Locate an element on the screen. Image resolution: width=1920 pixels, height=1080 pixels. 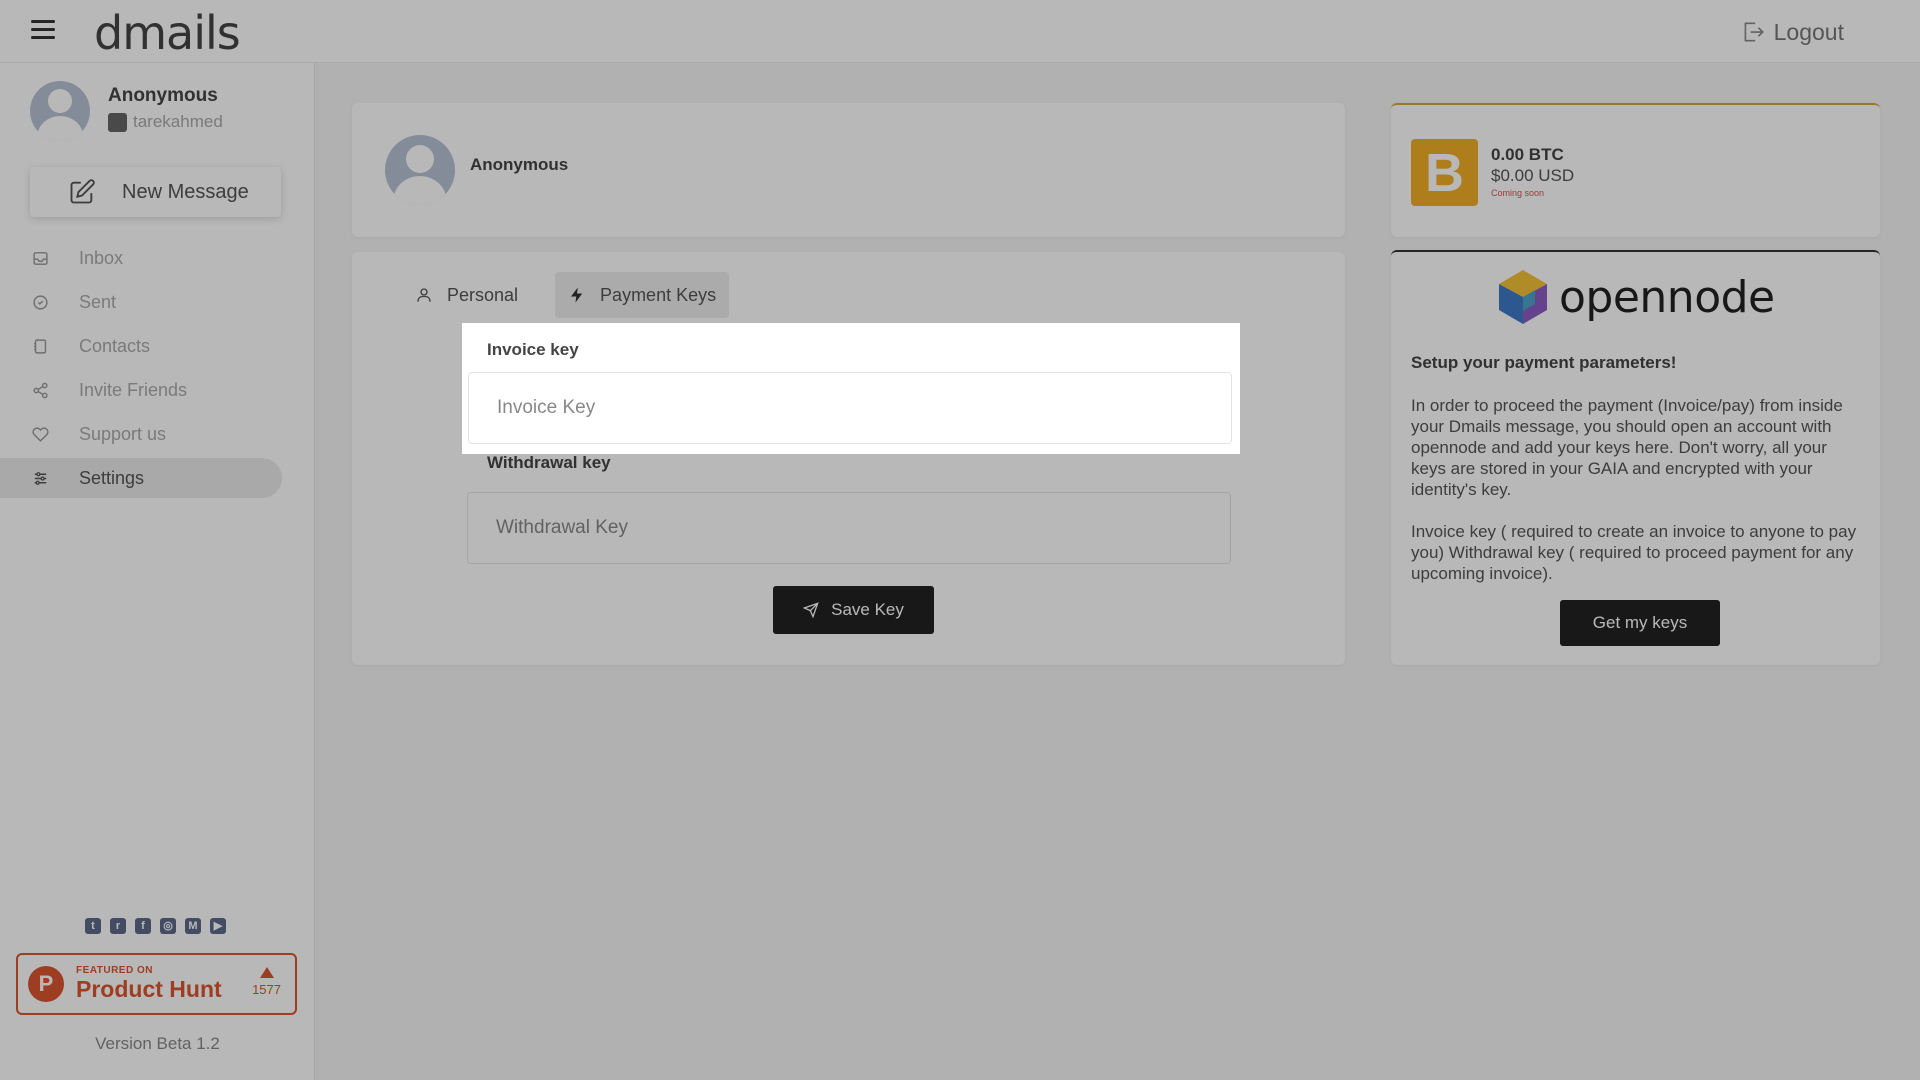
sidebar-item-label: Inbox is located at coordinates (101, 257).